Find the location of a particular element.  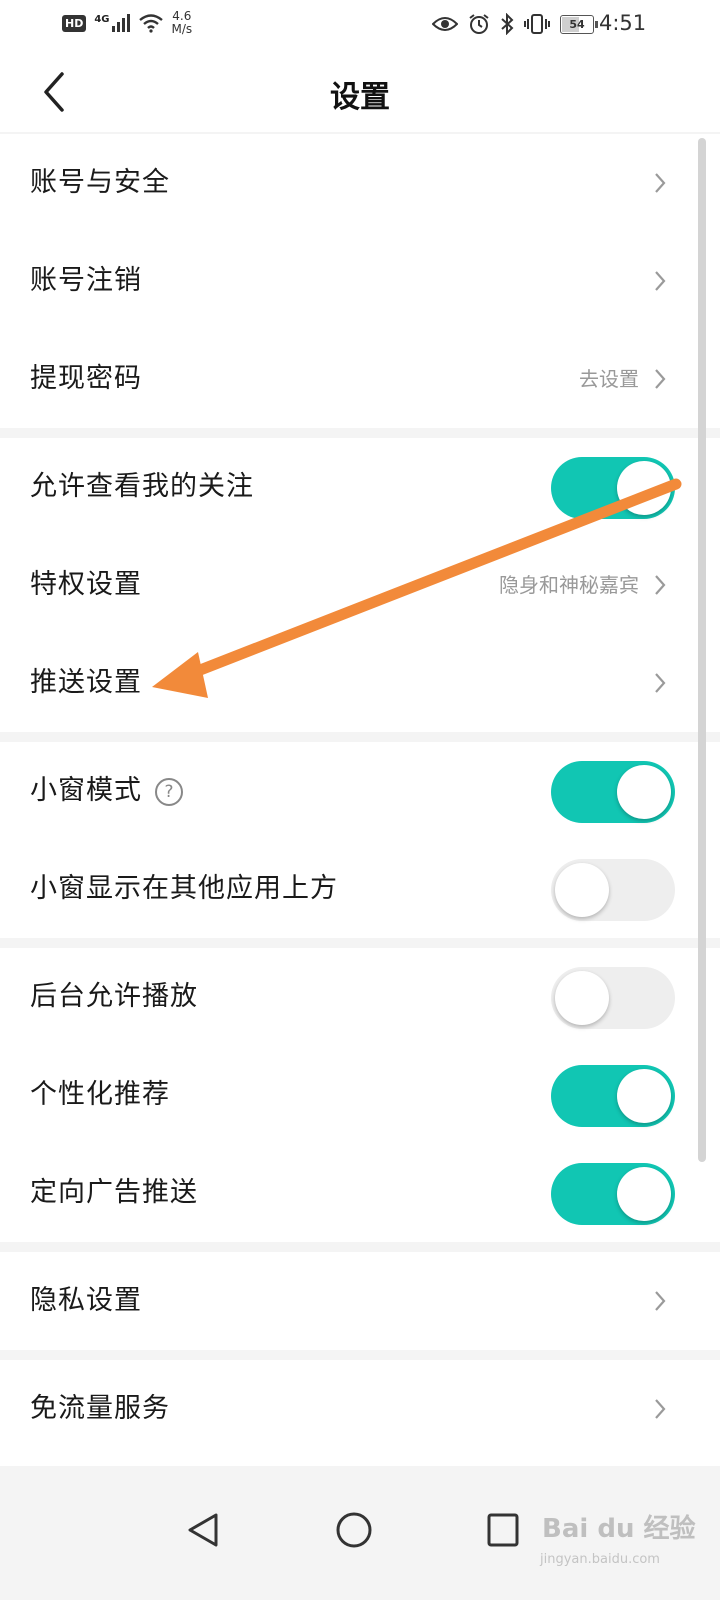

status-right: 54 is located at coordinates (515, 24).